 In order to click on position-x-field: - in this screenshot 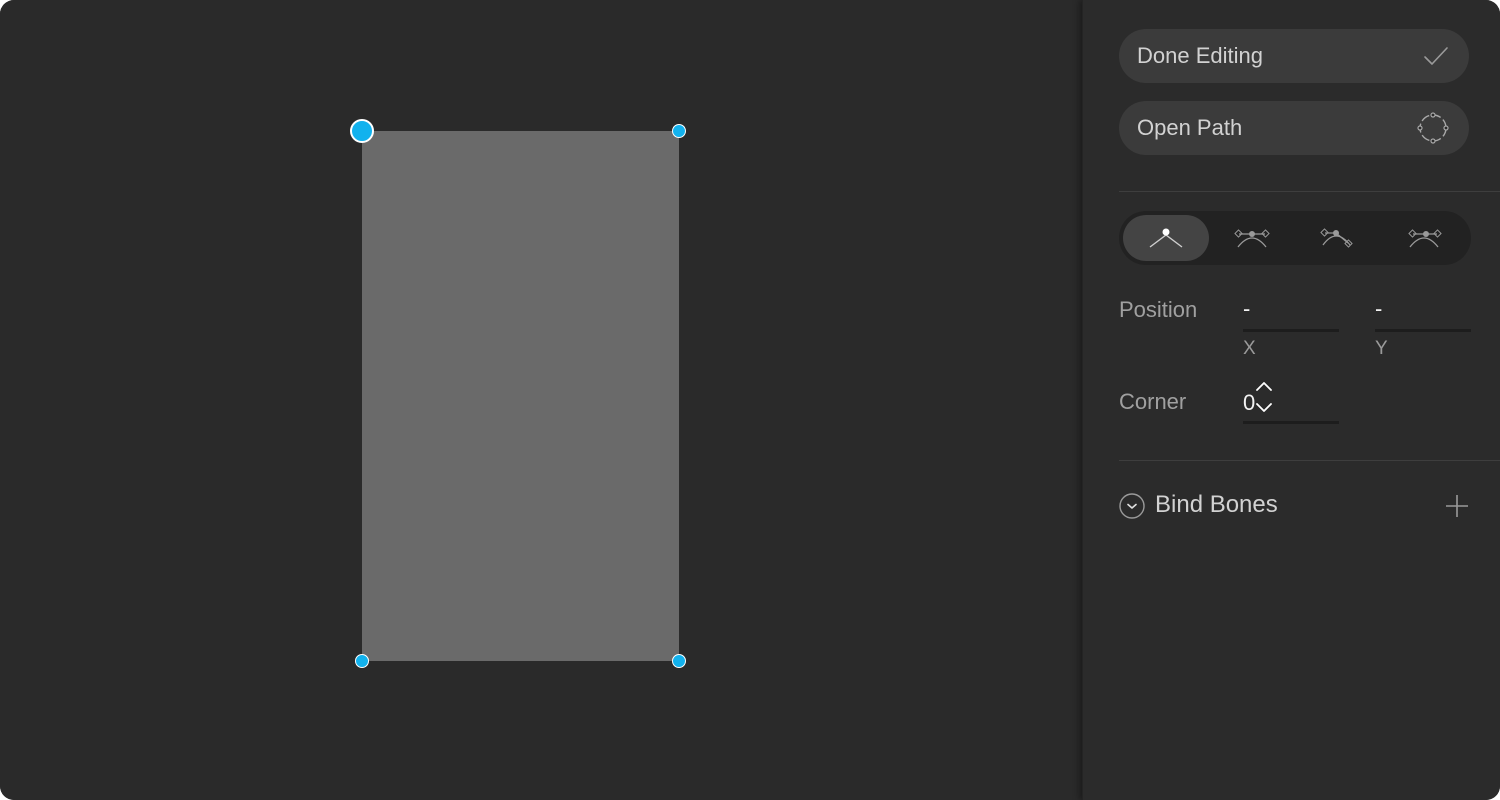, I will do `click(1291, 312)`.